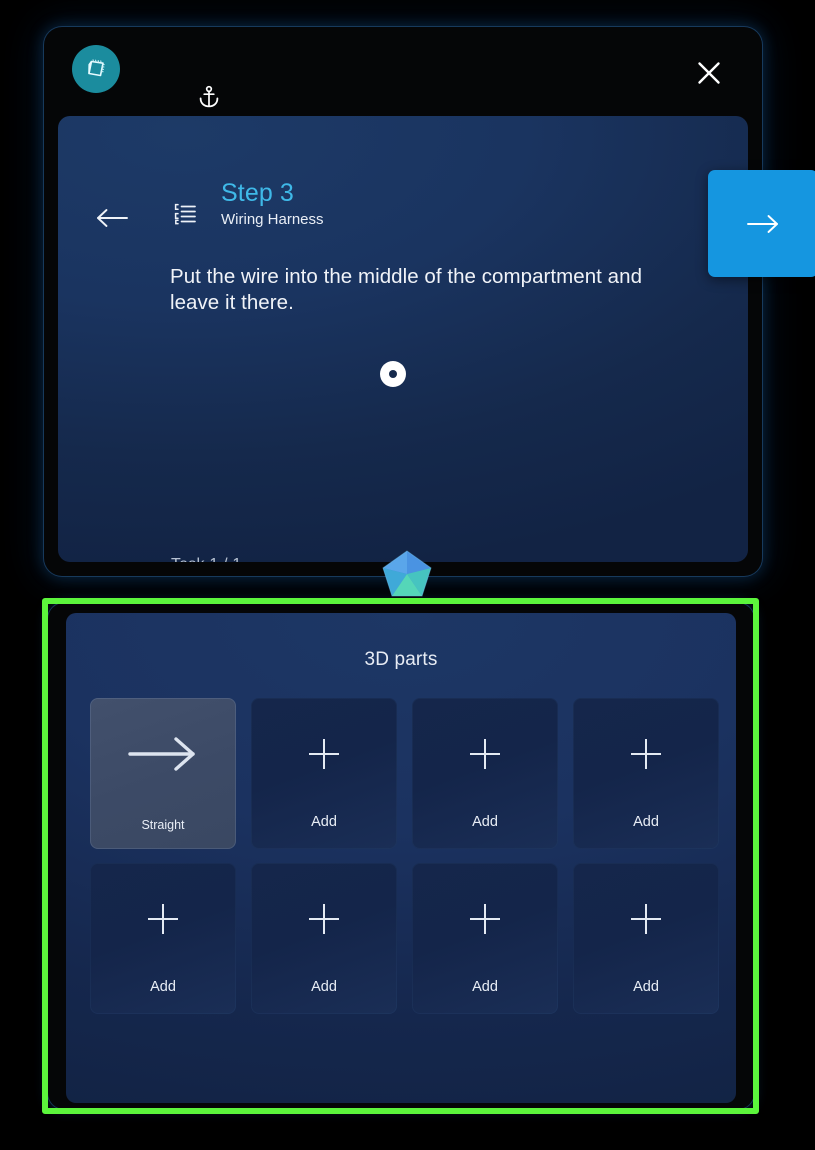 The image size is (815, 1150). Describe the element at coordinates (761, 223) in the screenshot. I see `next-button: Next` at that location.